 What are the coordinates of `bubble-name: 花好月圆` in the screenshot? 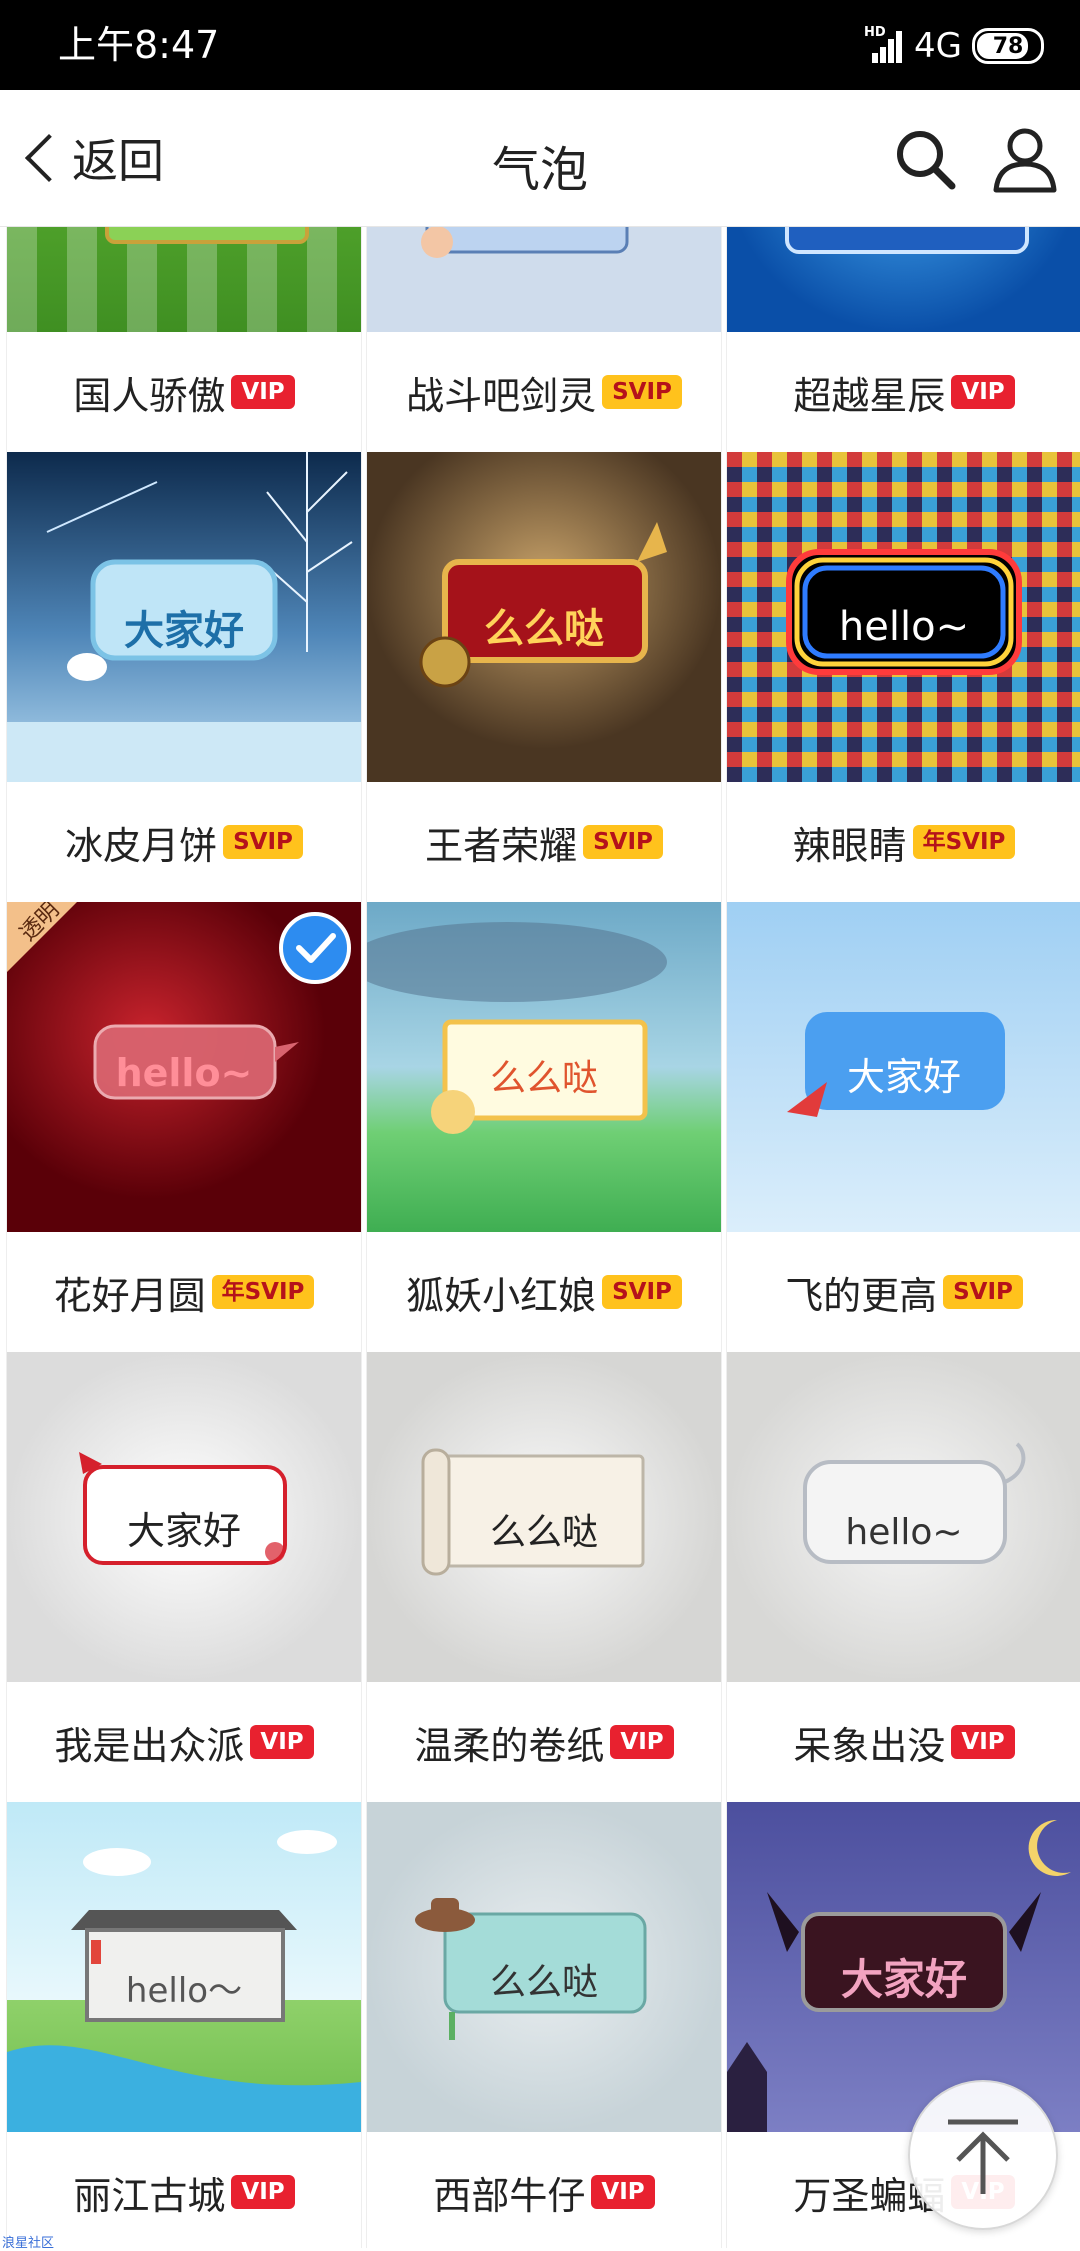 It's located at (129, 1295).